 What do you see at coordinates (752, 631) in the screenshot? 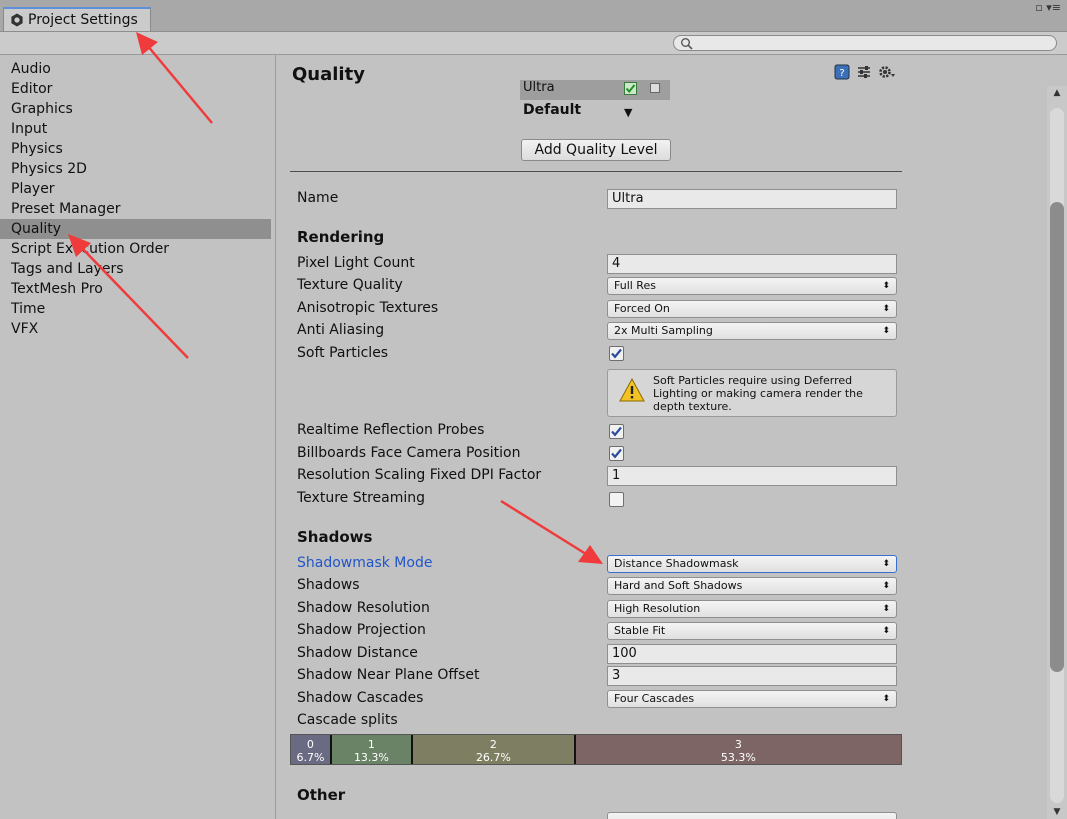
I see `shadow-projection-dropdown: Stable Fit ⬍` at bounding box center [752, 631].